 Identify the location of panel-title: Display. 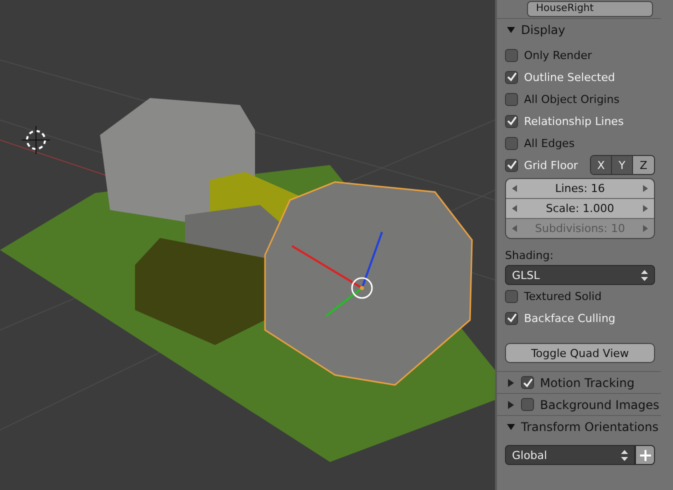
(543, 29).